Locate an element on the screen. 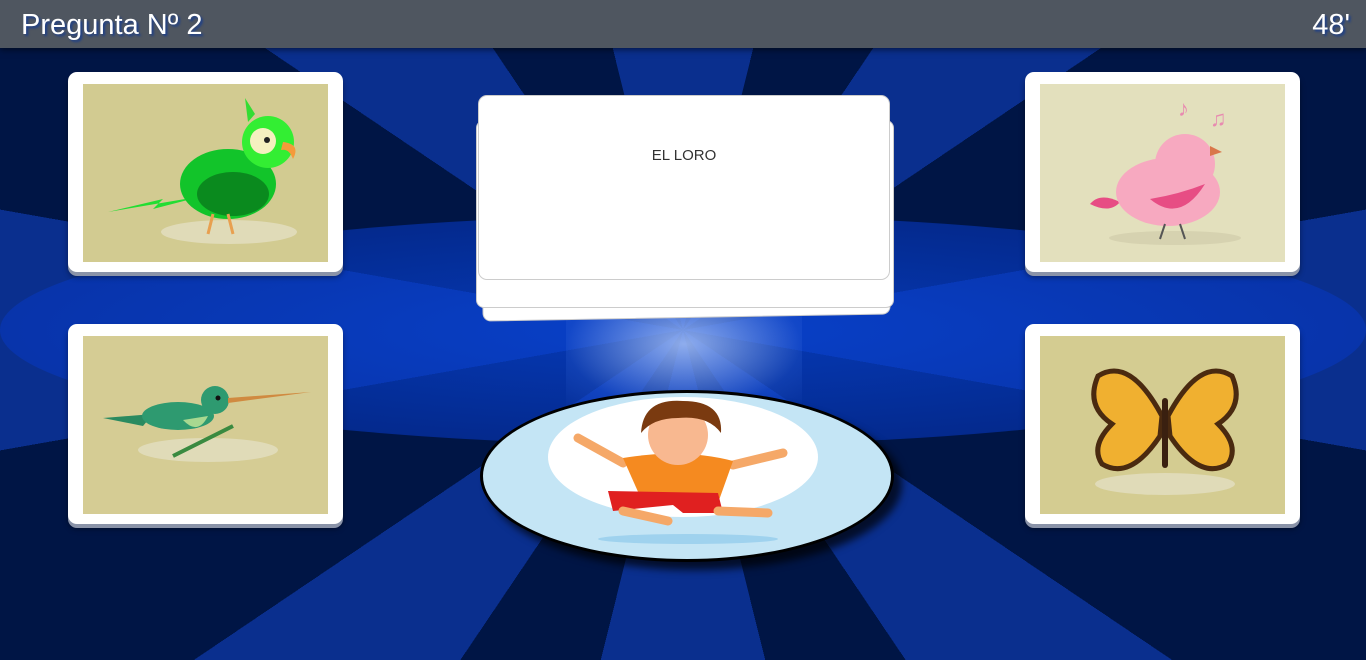 The image size is (1366, 660). hummingbird-image is located at coordinates (205, 425).